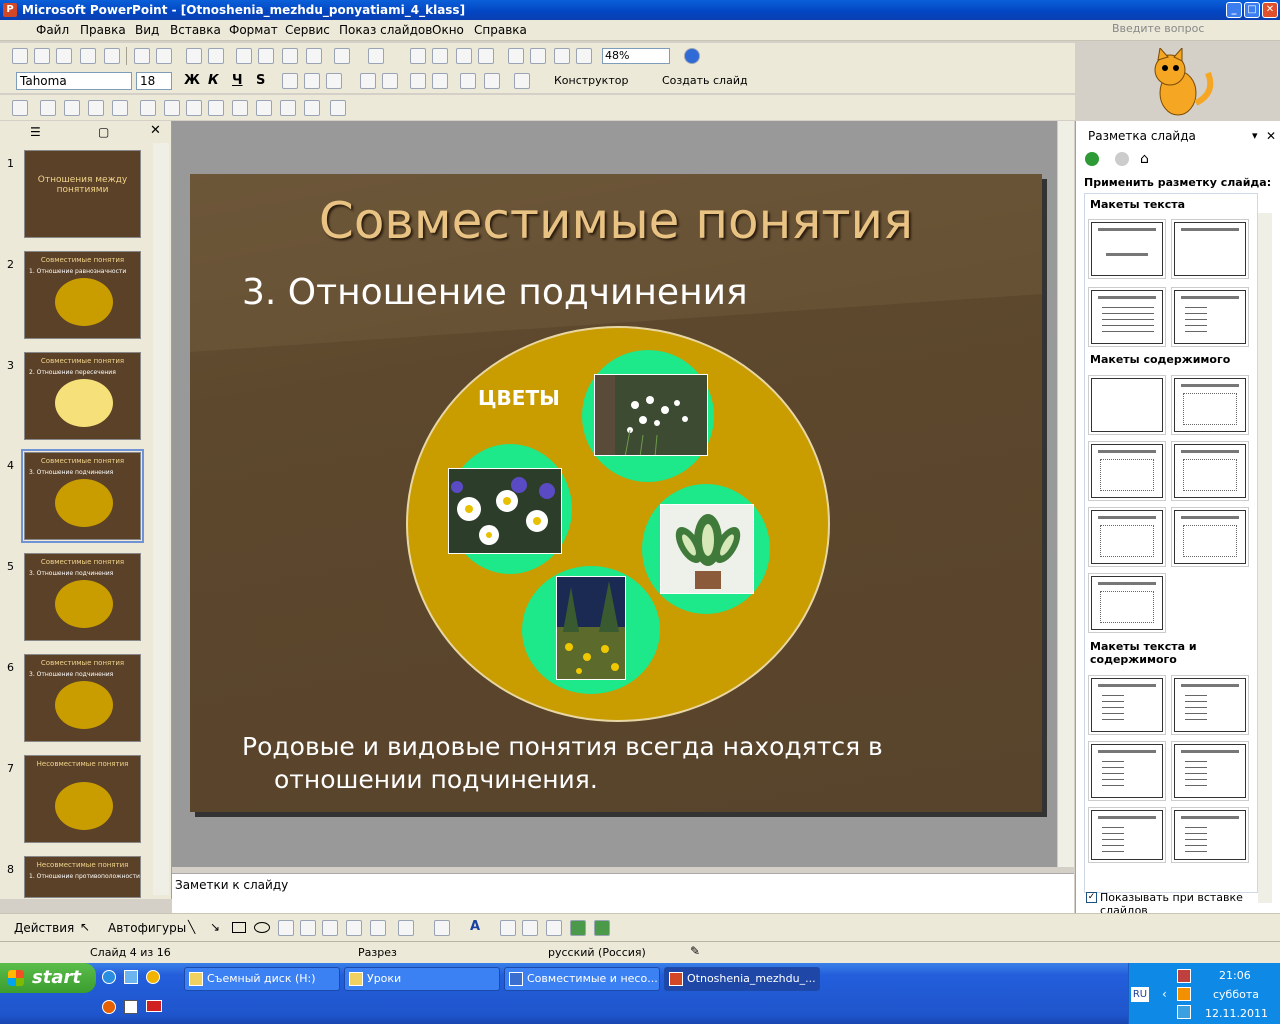 Image resolution: width=1280 pixels, height=1024 pixels. What do you see at coordinates (72, 108) in the screenshot?
I see `contrast-icon` at bounding box center [72, 108].